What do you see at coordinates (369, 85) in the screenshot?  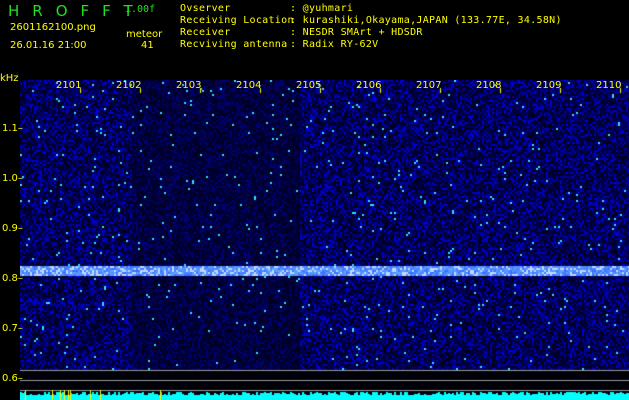 I see `time-tick-label: 2106` at bounding box center [369, 85].